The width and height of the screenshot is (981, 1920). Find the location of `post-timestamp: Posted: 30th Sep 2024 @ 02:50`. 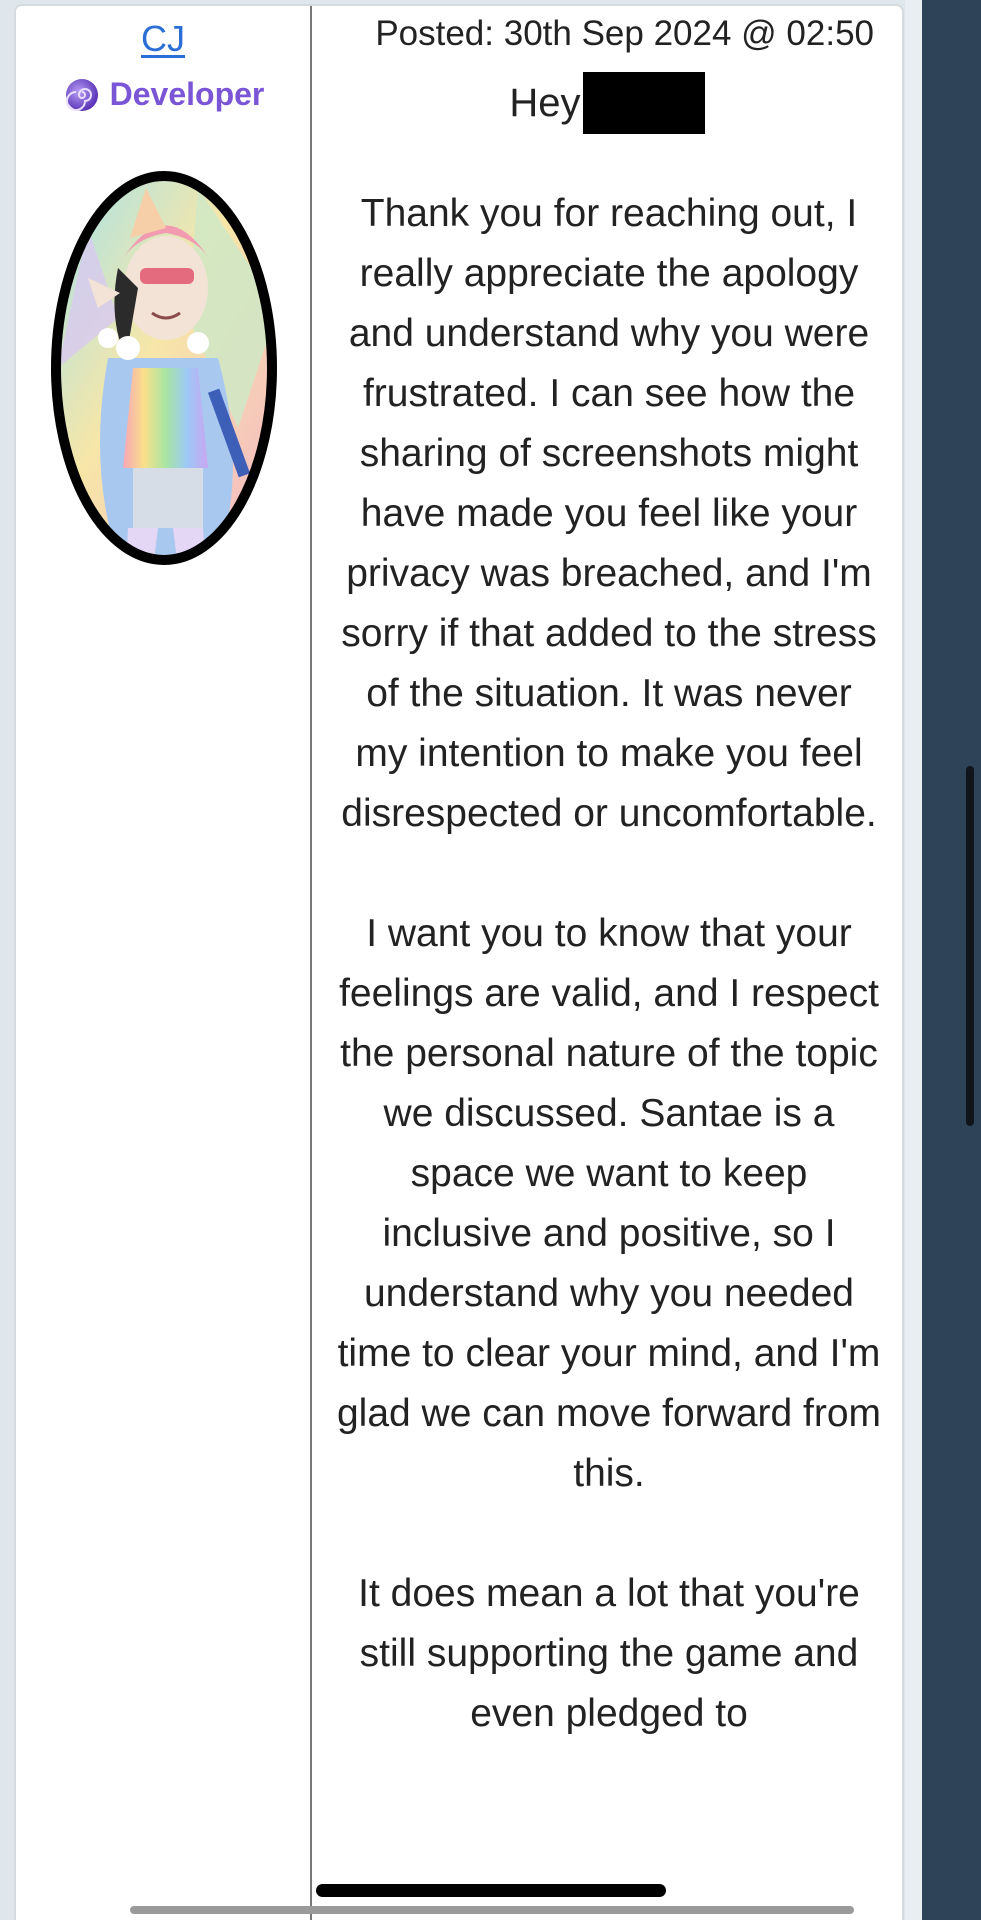

post-timestamp: Posted: 30th Sep 2024 @ 02:50 is located at coordinates (624, 33).